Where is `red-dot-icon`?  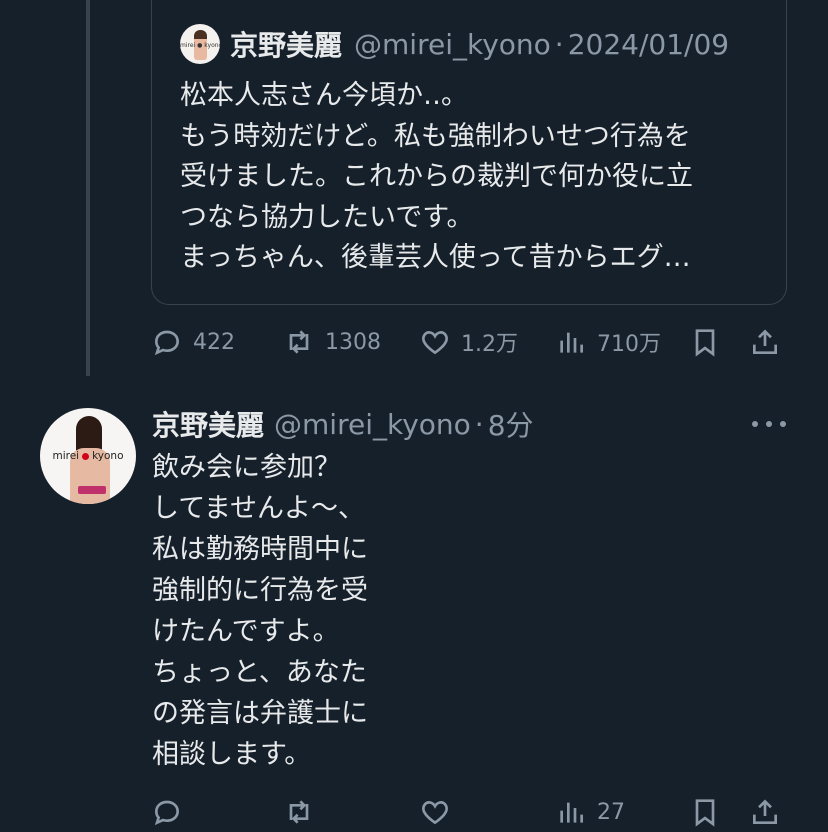 red-dot-icon is located at coordinates (86, 456).